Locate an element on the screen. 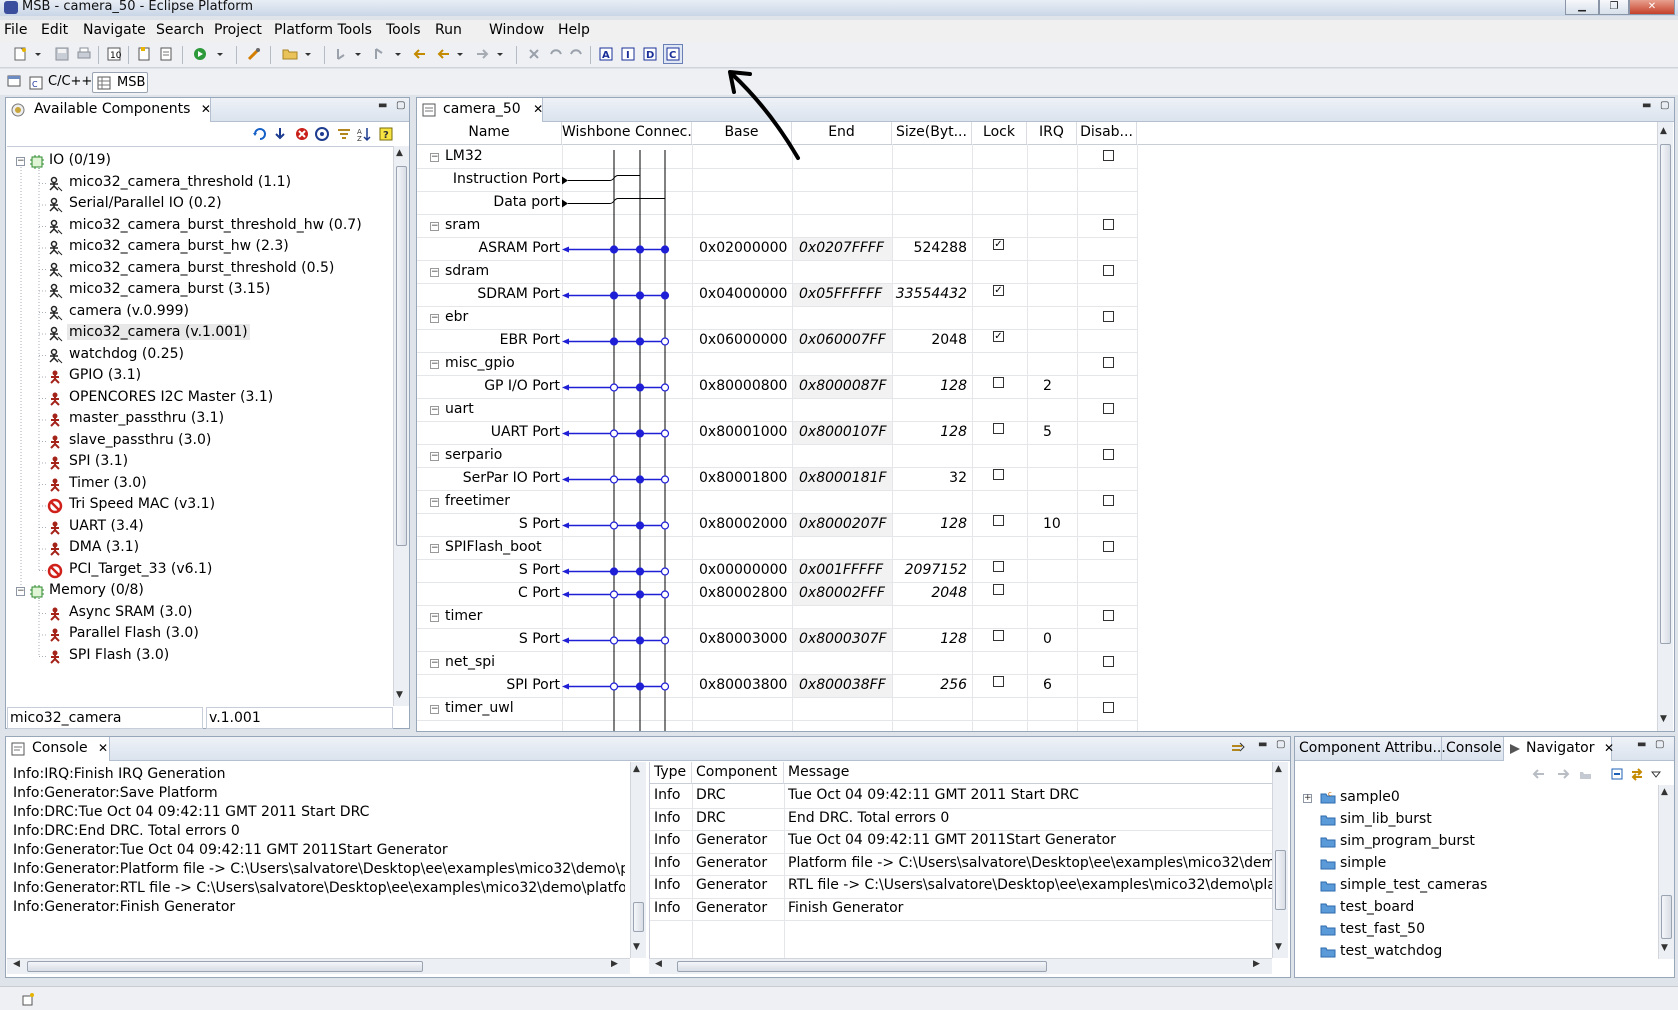  maximize-editor-icon: ▢ is located at coordinates (1665, 106).